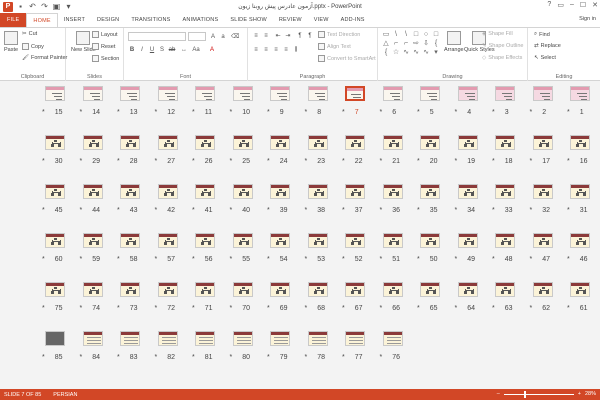  What do you see at coordinates (286, 50) in the screenshot?
I see `justify-icon: ≡` at bounding box center [286, 50].